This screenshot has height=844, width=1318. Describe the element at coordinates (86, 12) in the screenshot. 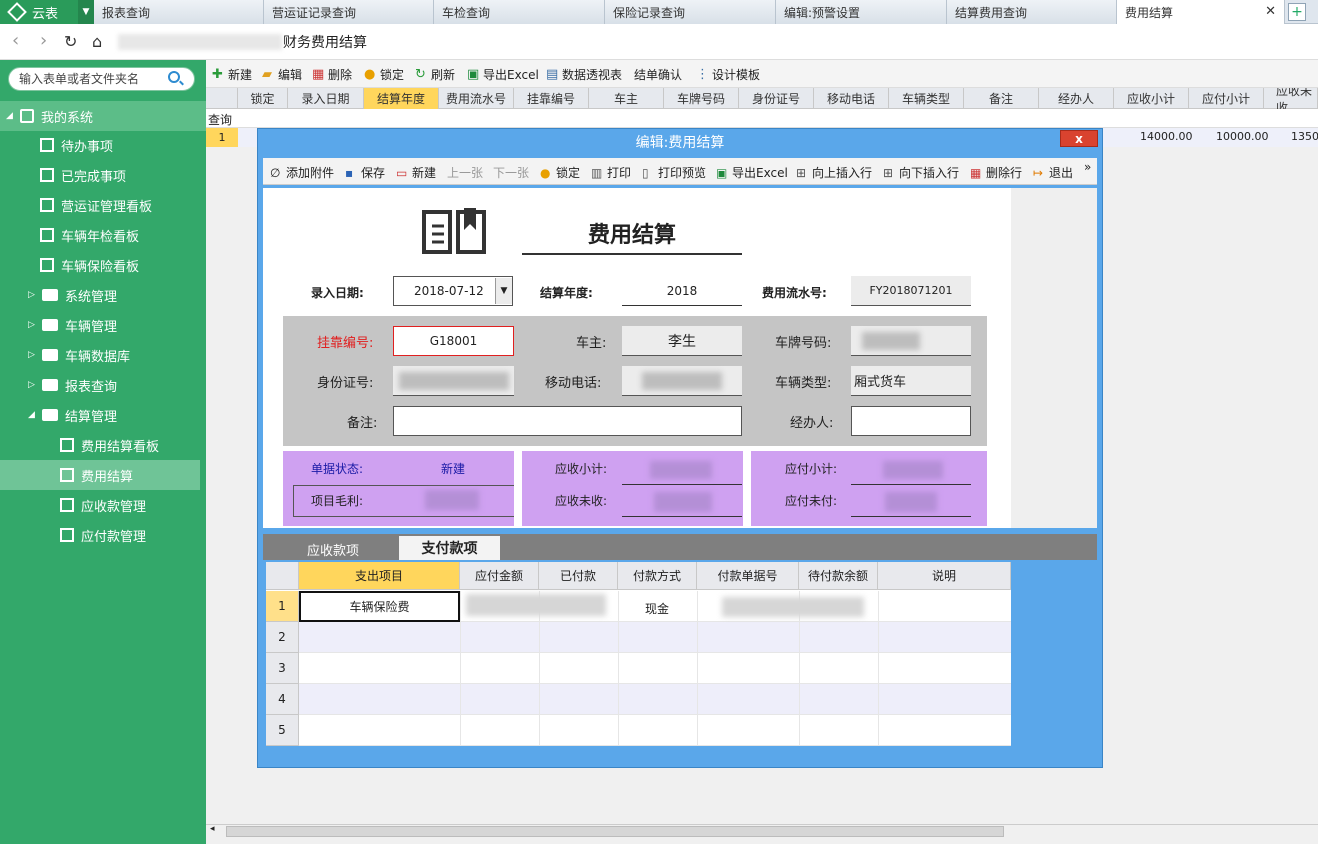

I see `chevron-down-icon: ▼` at that location.